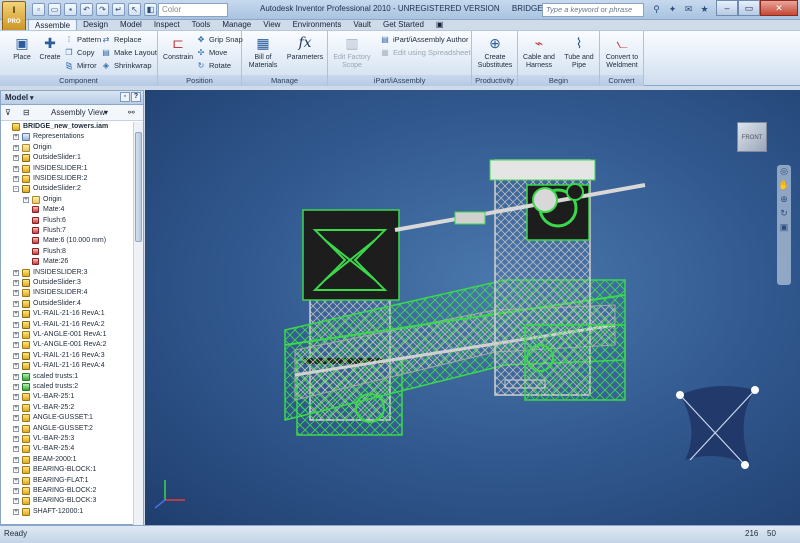  What do you see at coordinates (78, 112) in the screenshot?
I see `assembly-view-dropdown: Assembly View` at bounding box center [78, 112].